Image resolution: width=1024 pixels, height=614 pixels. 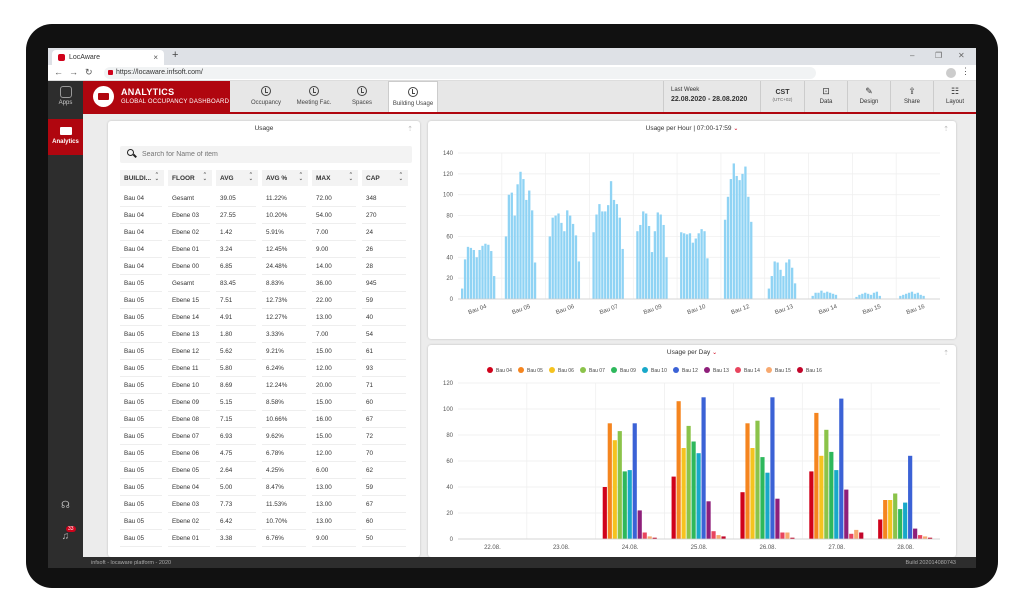 I want to click on table-cell: 7.73, so click(x=226, y=504).